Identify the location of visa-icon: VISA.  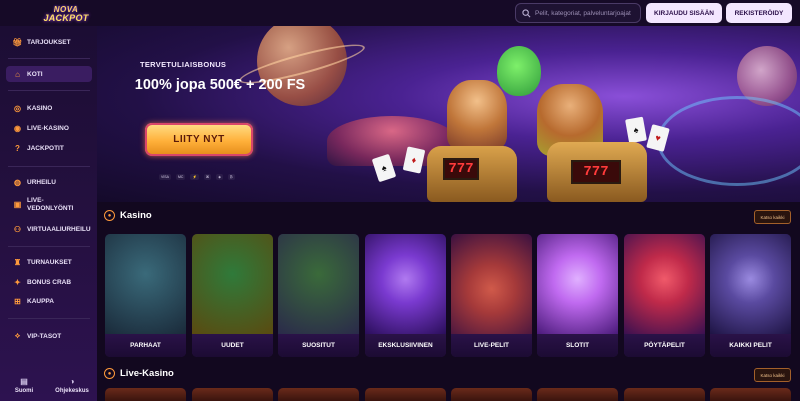
(165, 177).